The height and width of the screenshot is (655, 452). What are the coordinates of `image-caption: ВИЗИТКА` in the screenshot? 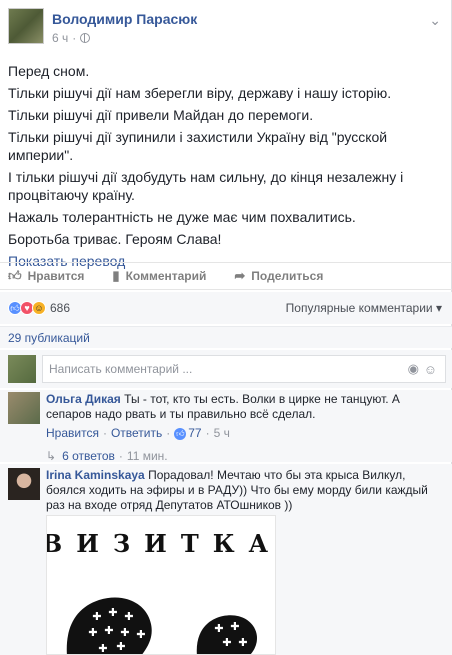 It's located at (161, 543).